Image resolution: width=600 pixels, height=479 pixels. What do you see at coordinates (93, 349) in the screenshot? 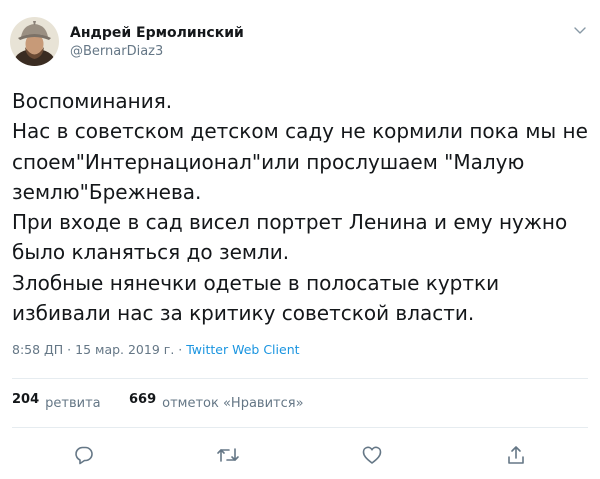
I see `timestamp: 8:58 ДП · 15 мар. 2019 г.` at bounding box center [93, 349].